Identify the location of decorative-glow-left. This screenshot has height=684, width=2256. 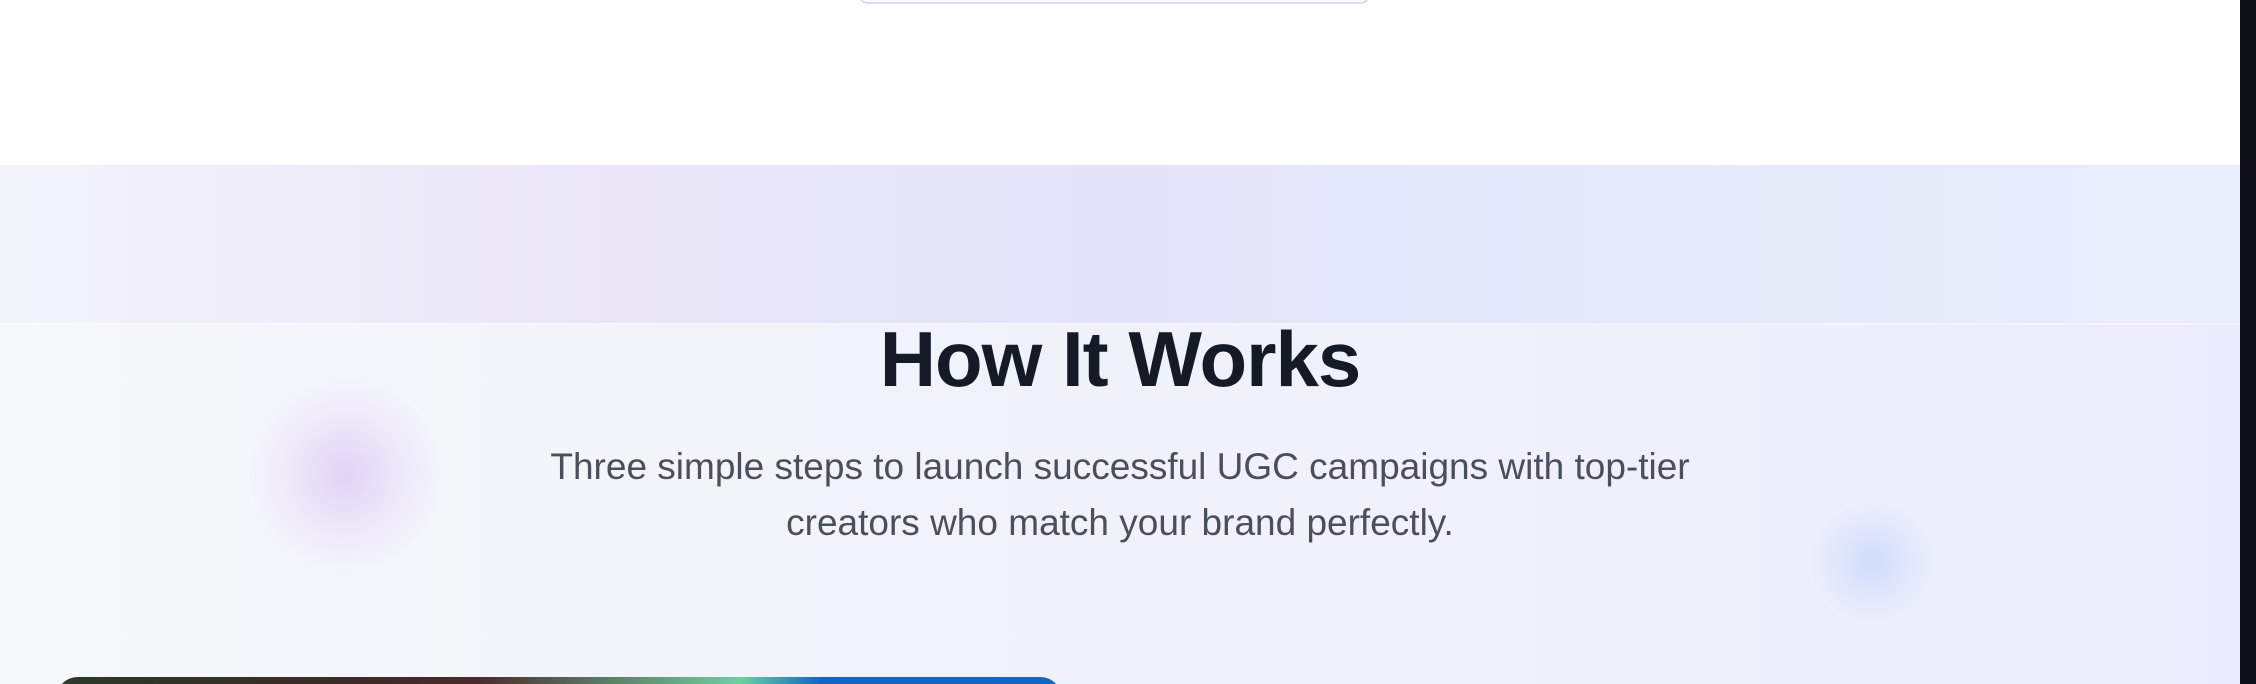
(345, 475).